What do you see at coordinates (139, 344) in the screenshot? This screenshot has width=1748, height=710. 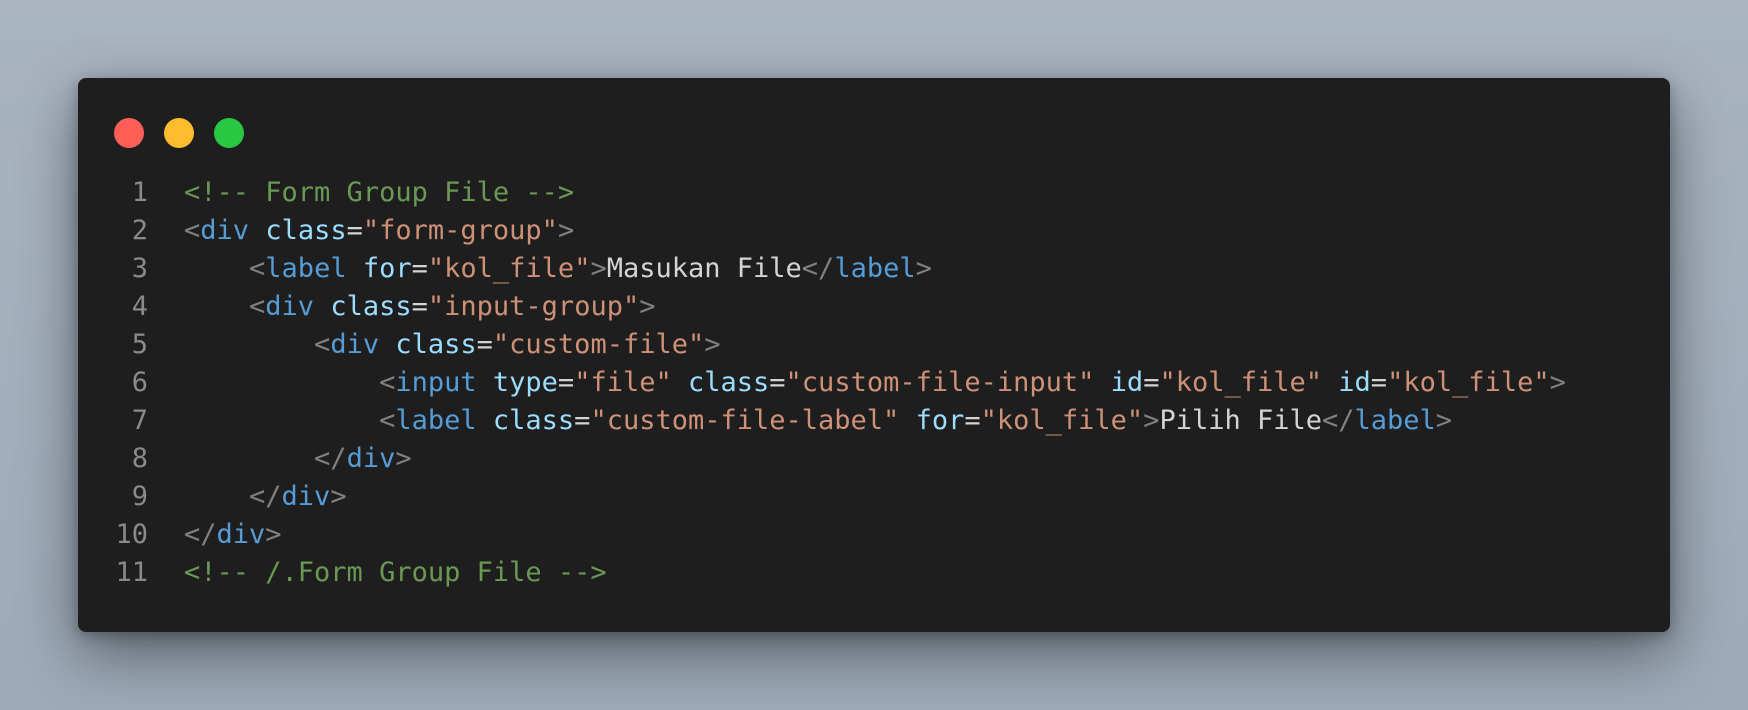 I see `line-number: 5` at bounding box center [139, 344].